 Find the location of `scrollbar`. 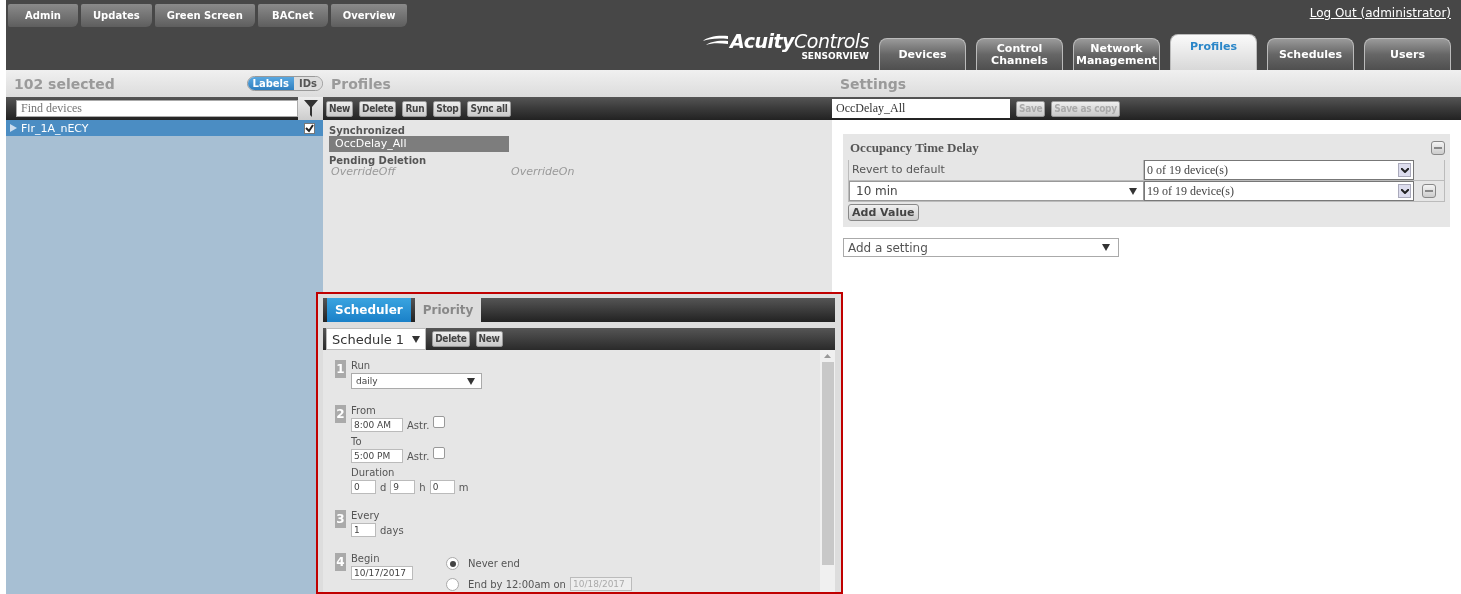

scrollbar is located at coordinates (827, 471).